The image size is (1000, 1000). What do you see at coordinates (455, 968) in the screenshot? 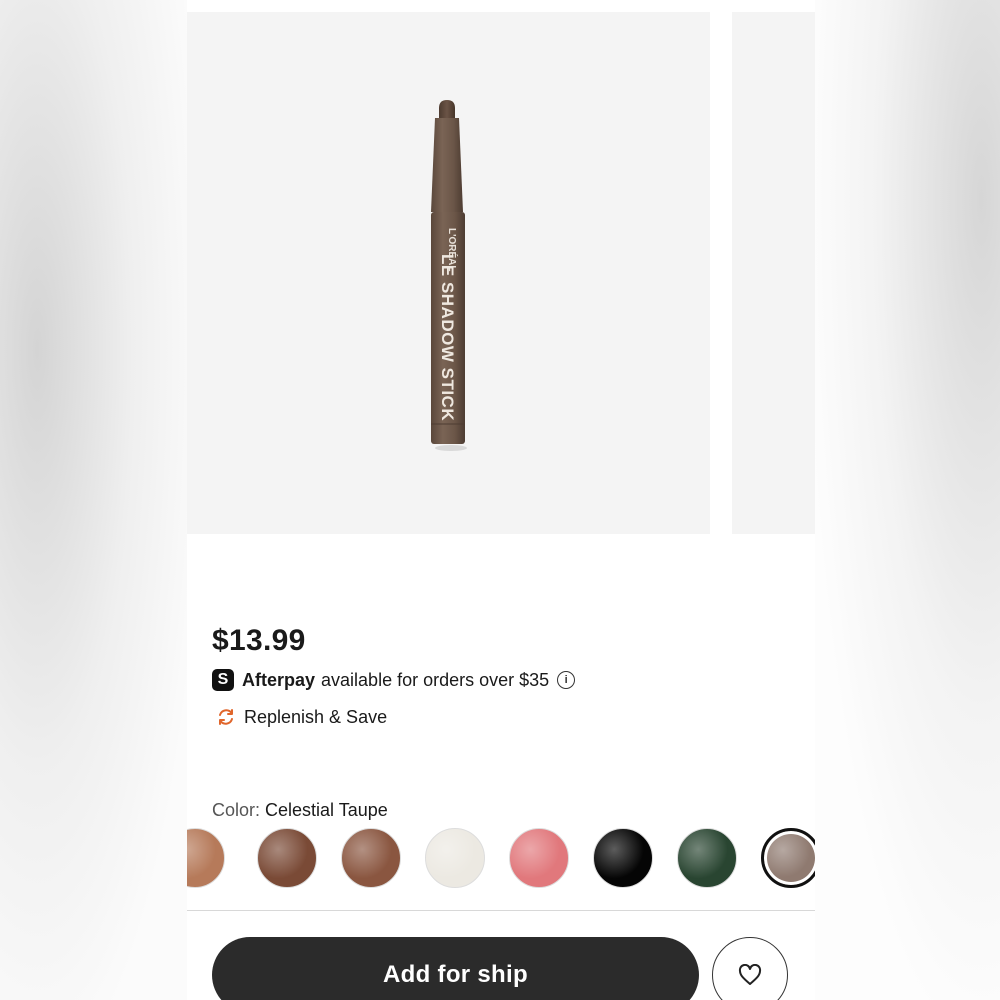
I see `add-for-ship-button: Add for ship` at bounding box center [455, 968].